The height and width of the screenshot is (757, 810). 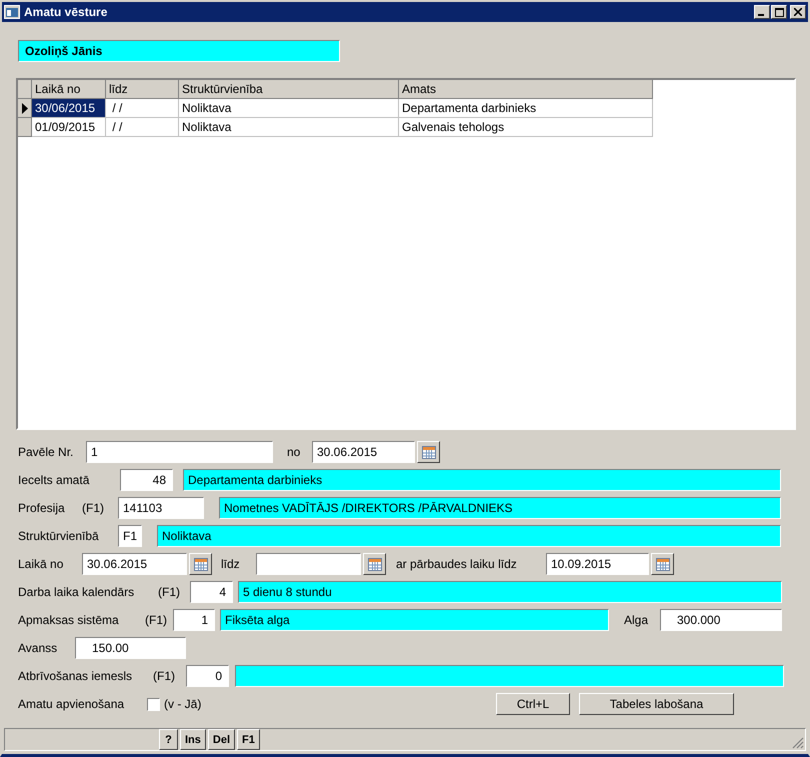 I want to click on checkbox-label: (v - Jā), so click(x=183, y=704).